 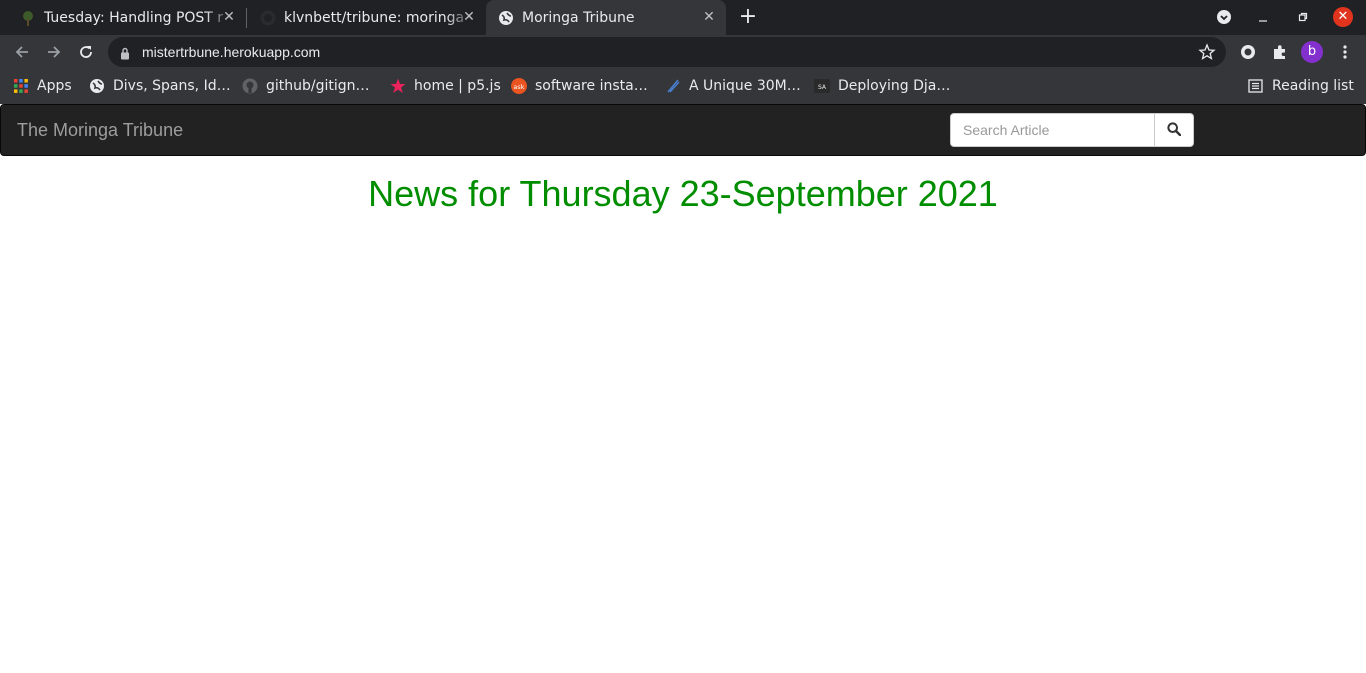 I want to click on browser-toolbar: mistertrbune.herokuapp.com b, so click(x=683, y=51).